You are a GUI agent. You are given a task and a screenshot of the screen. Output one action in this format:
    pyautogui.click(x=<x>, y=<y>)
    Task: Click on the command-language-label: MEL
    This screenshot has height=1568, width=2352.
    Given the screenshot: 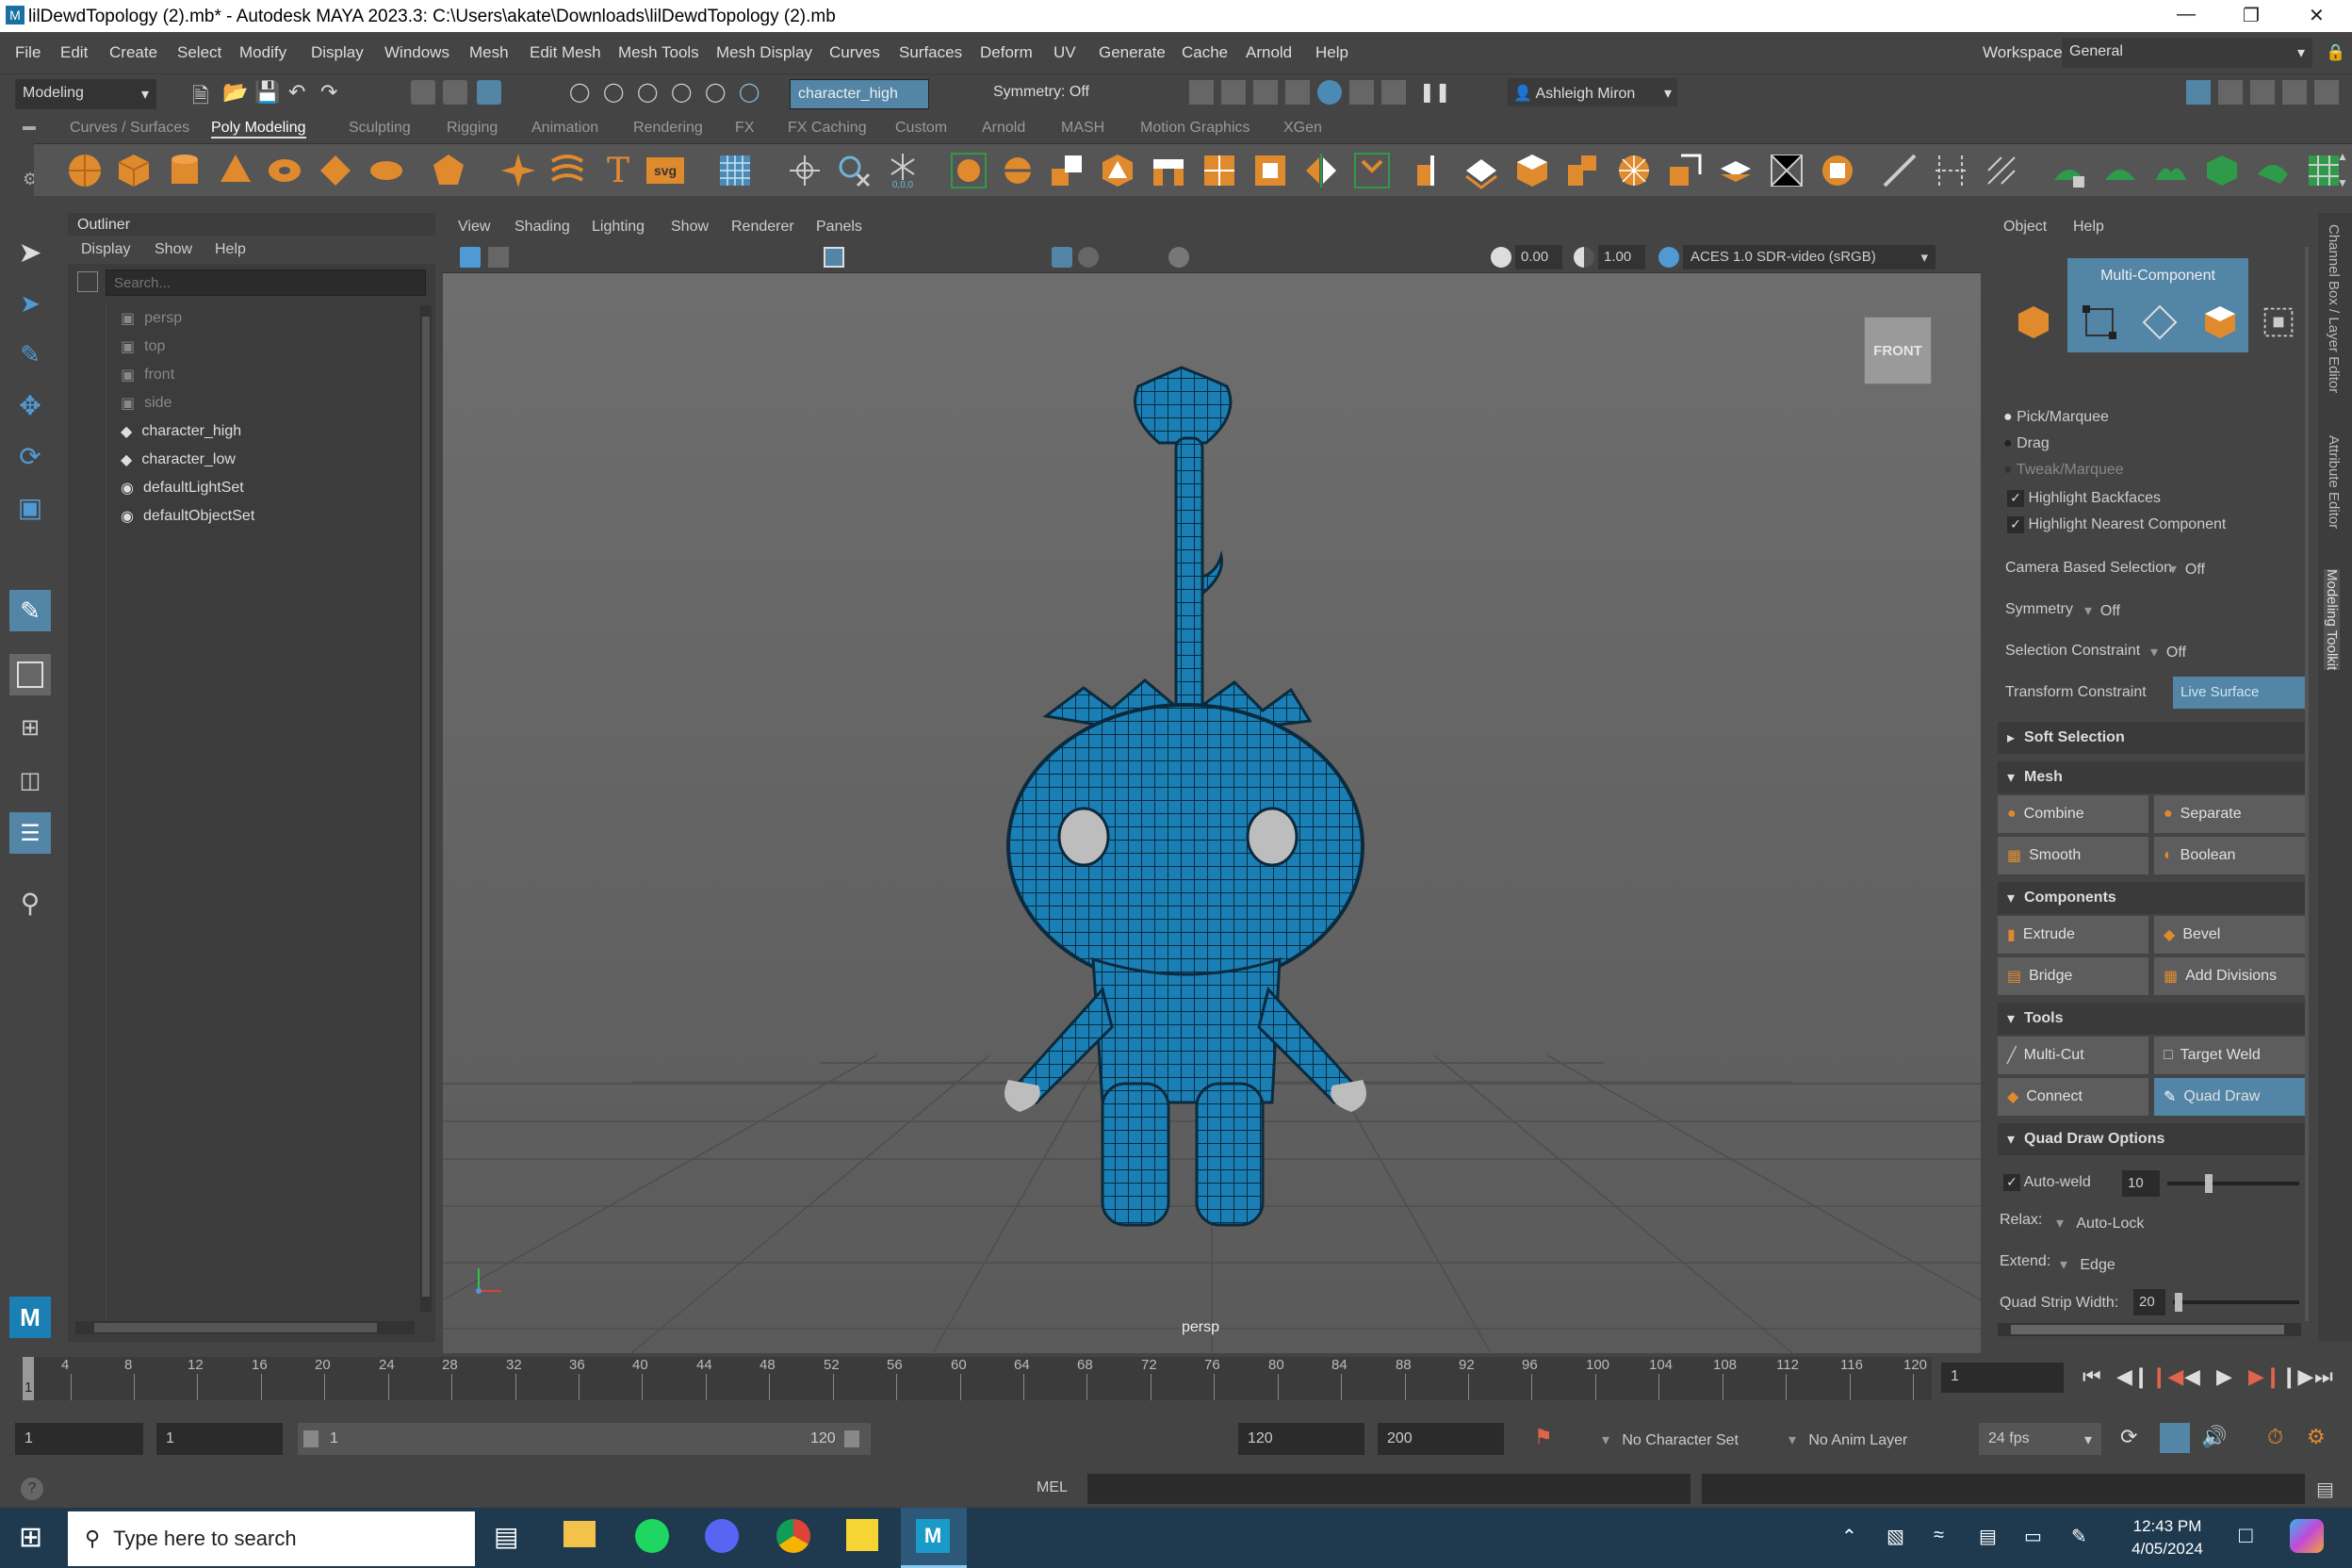 What is the action you would take?
    pyautogui.click(x=1052, y=1487)
    